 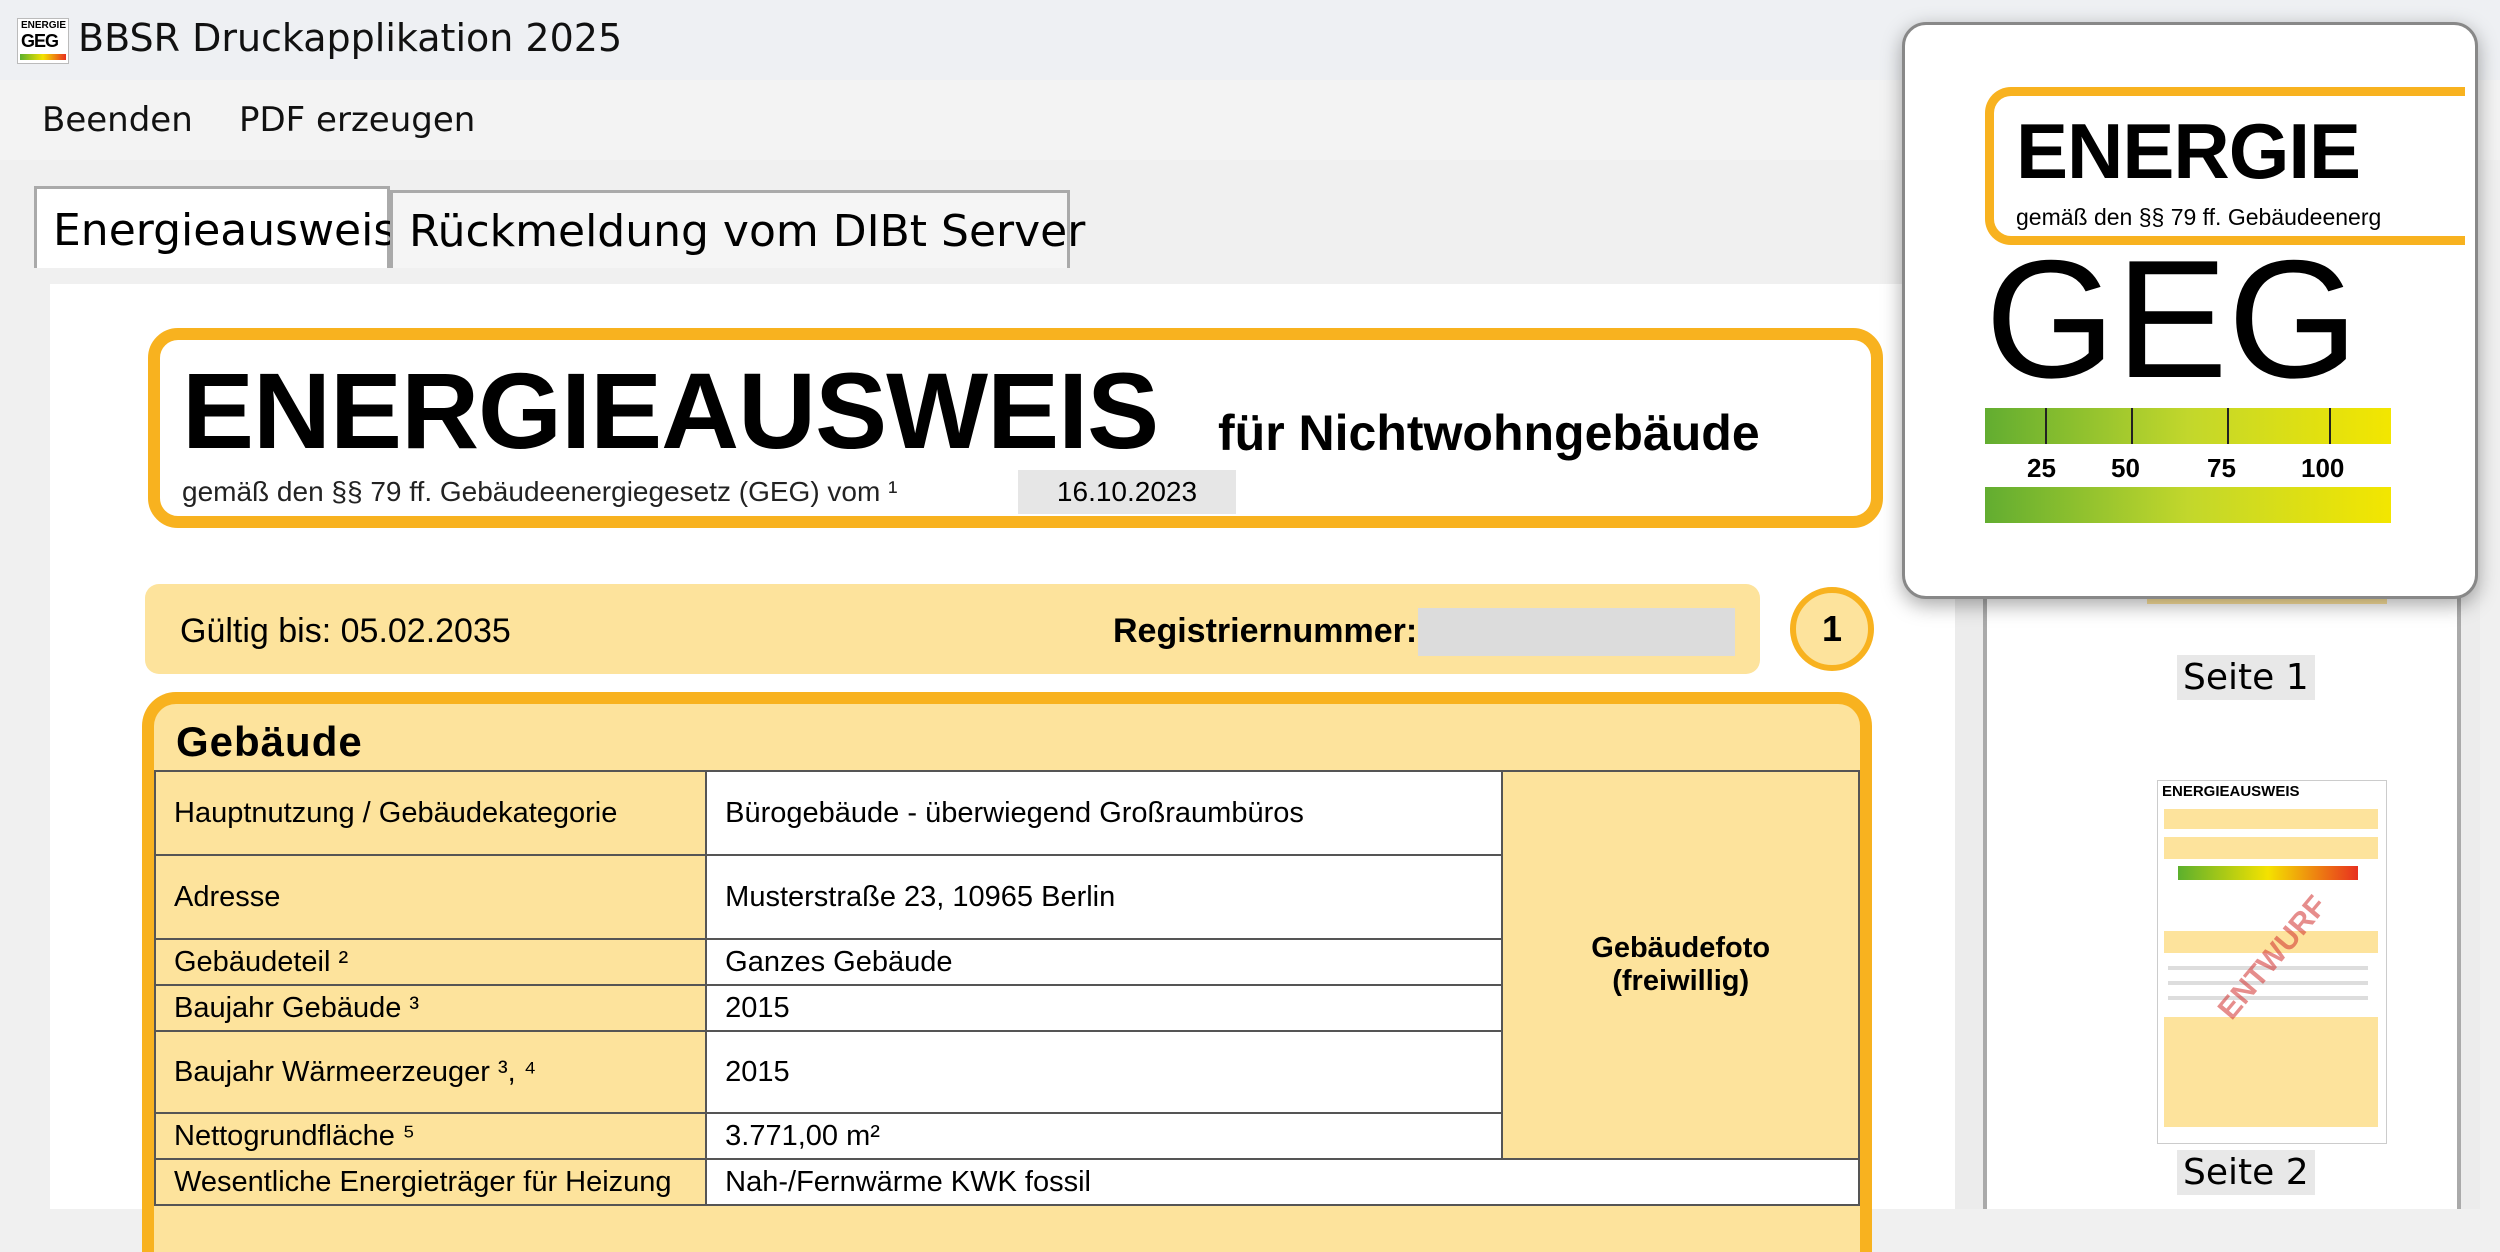 I want to click on logo-energie-text: ENERGIE, so click(x=2188, y=151).